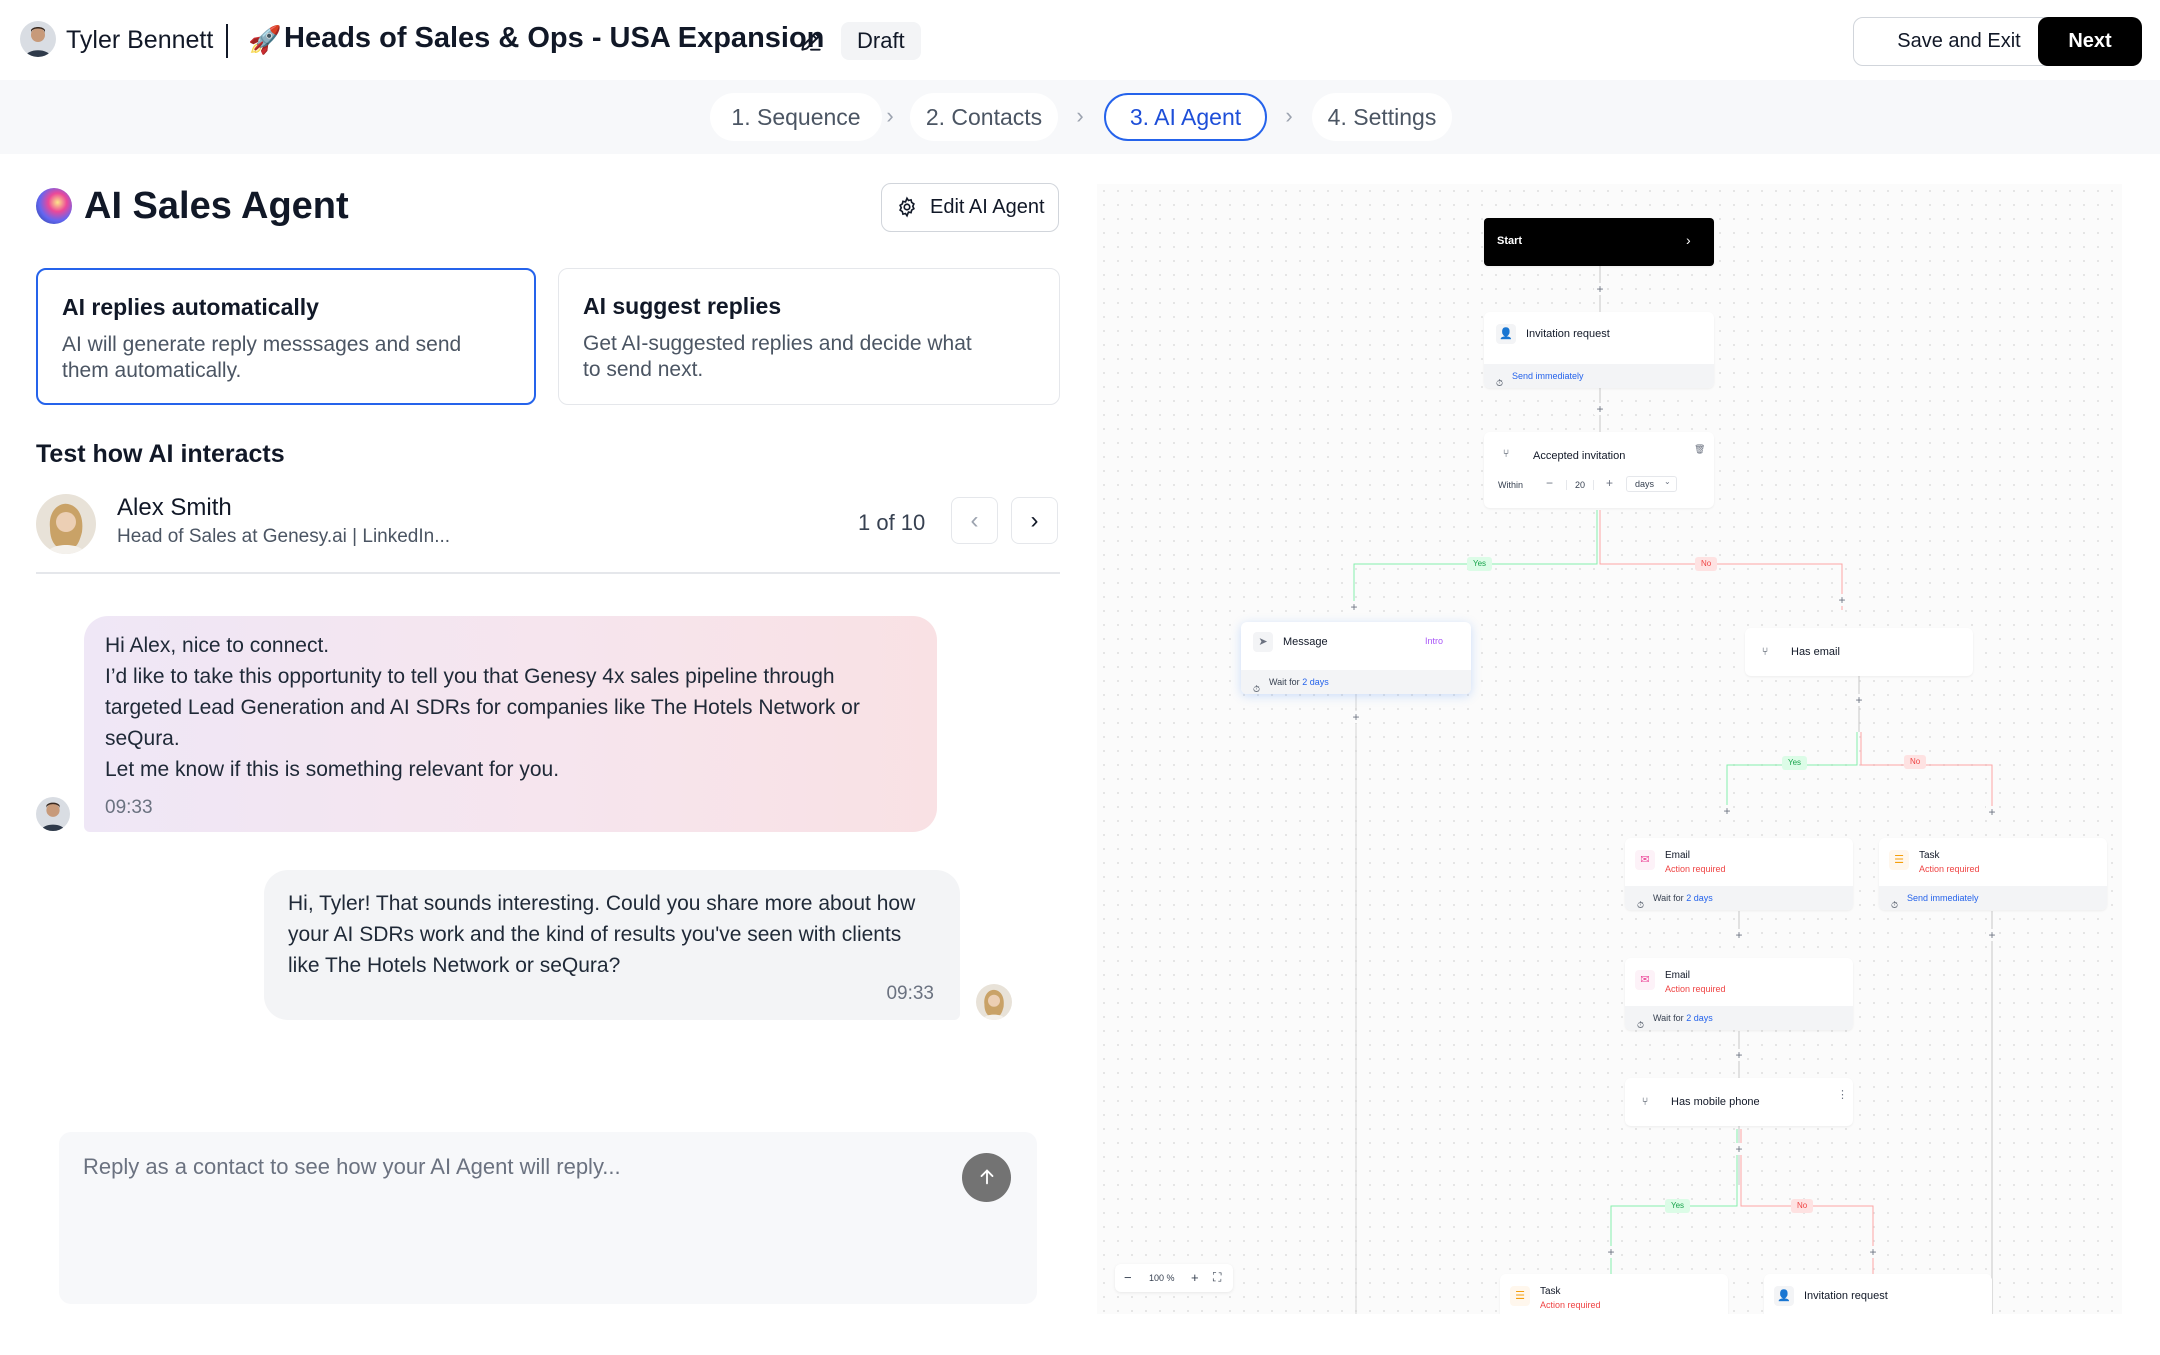  Describe the element at coordinates (1128, 1277) in the screenshot. I see `zoom-out-icon: −` at that location.